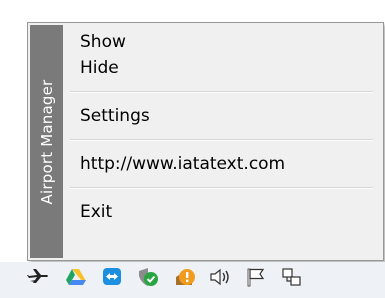 This screenshot has height=298, width=385. Describe the element at coordinates (222, 42) in the screenshot. I see `menu-item-show: Show` at that location.